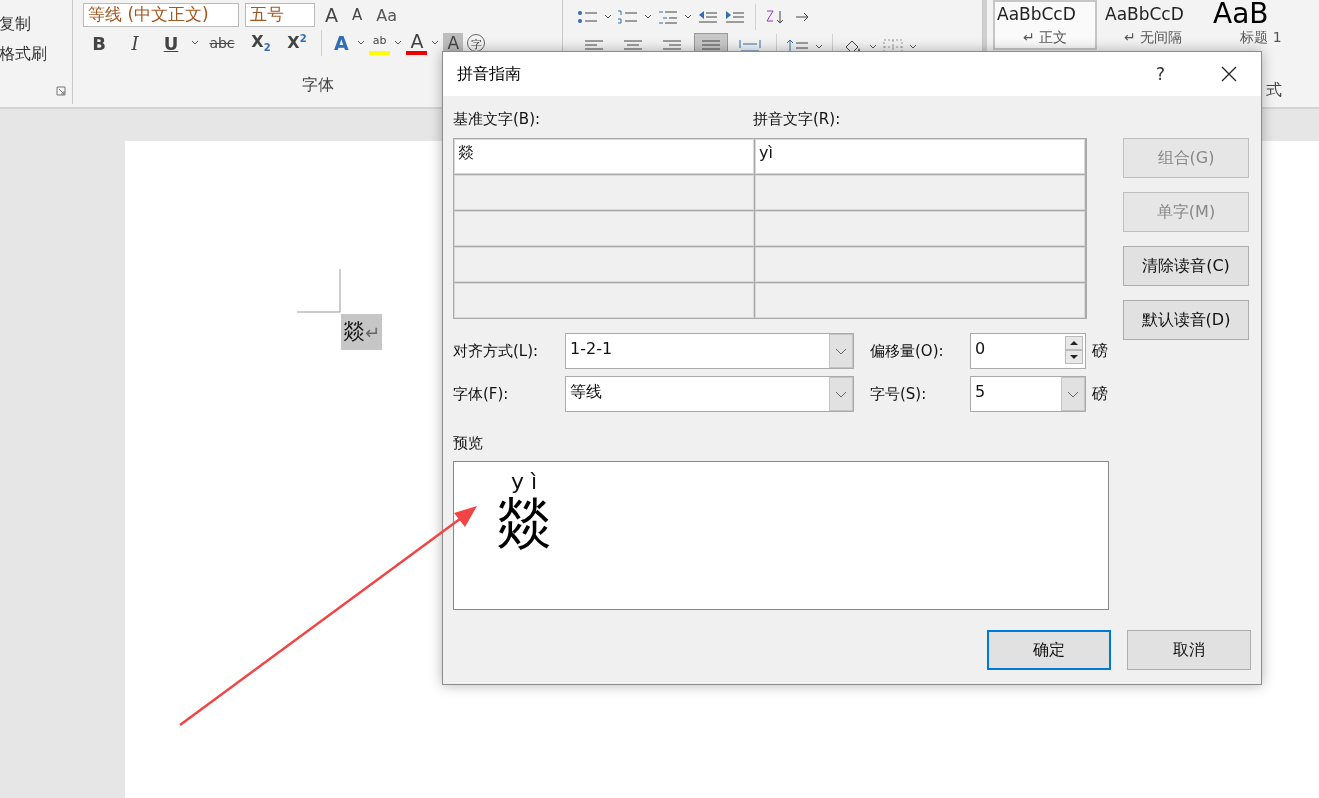 This screenshot has height=798, width=1319. What do you see at coordinates (1229, 74) in the screenshot?
I see `close-icon` at bounding box center [1229, 74].